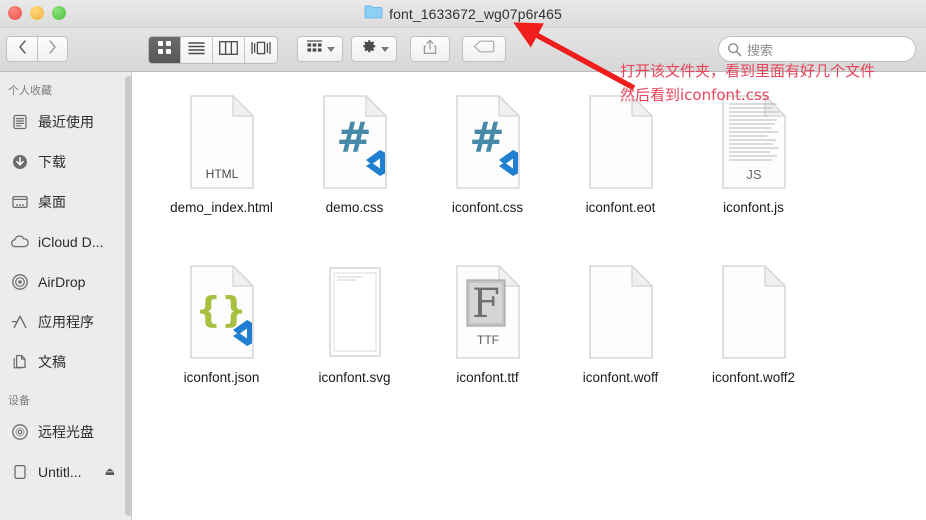 The width and height of the screenshot is (926, 520). I want to click on airdrop-icon, so click(20, 282).